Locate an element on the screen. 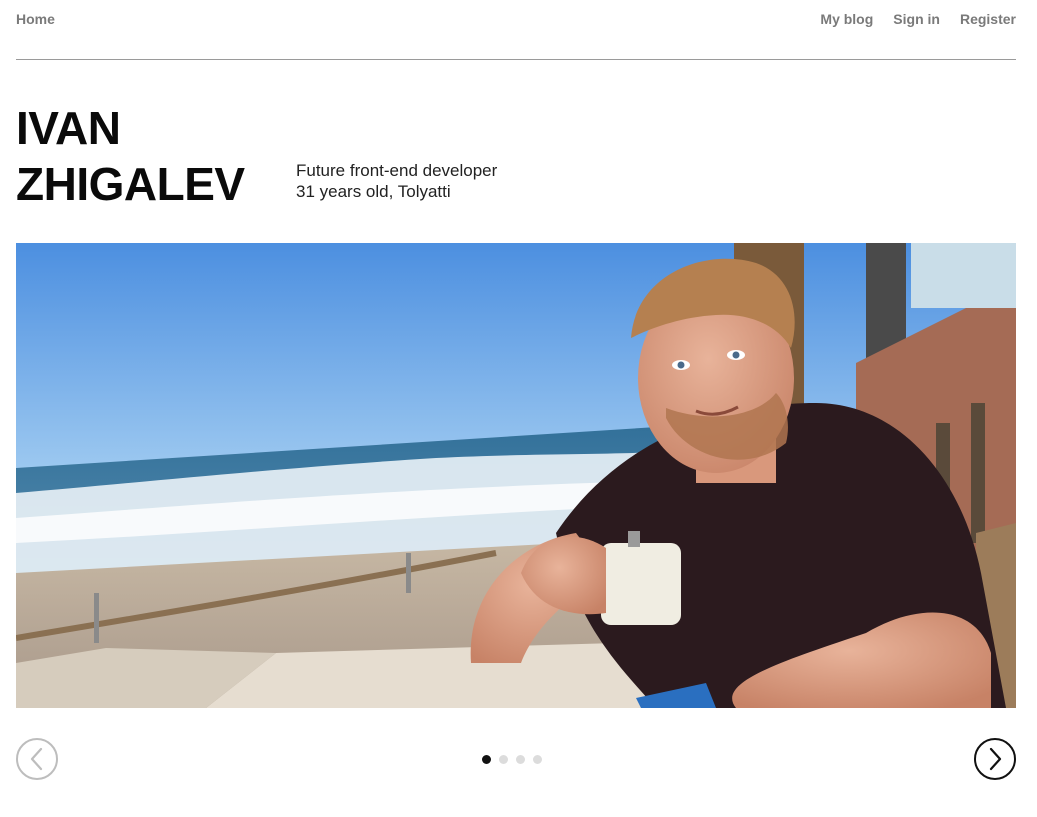  nav-sign-in-link: Sign in is located at coordinates (916, 19).